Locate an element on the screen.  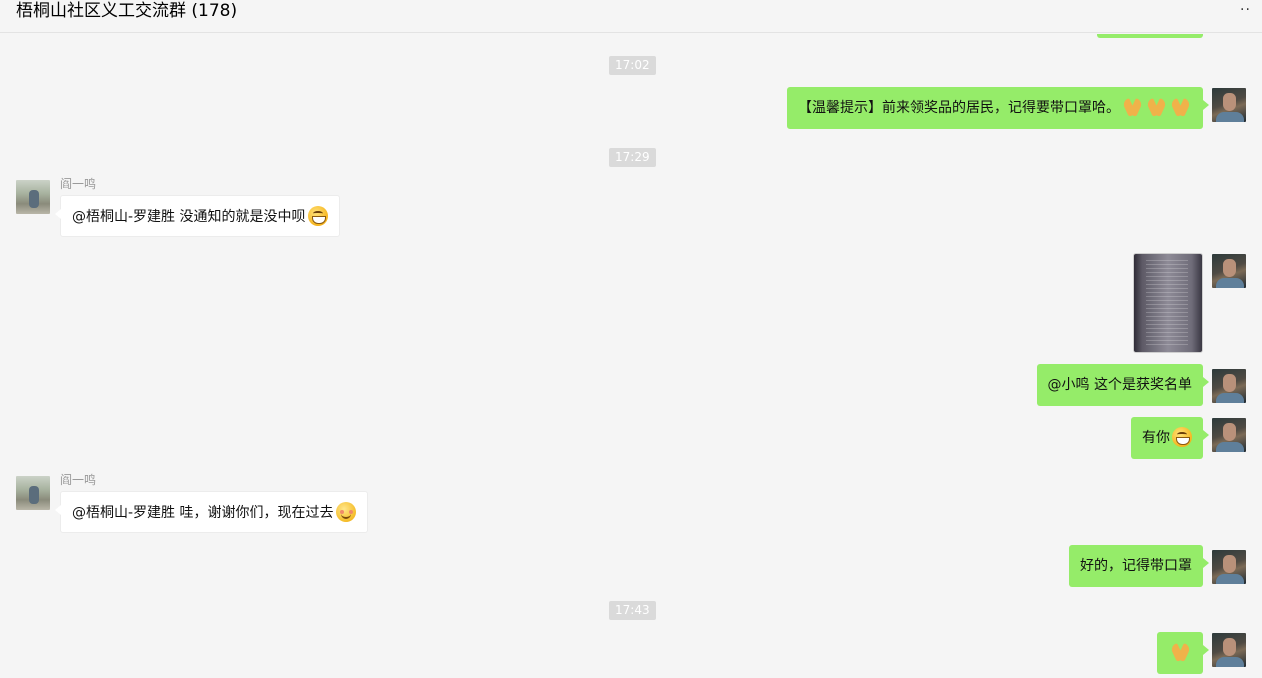
timestamp: 17:43 is located at coordinates (632, 610).